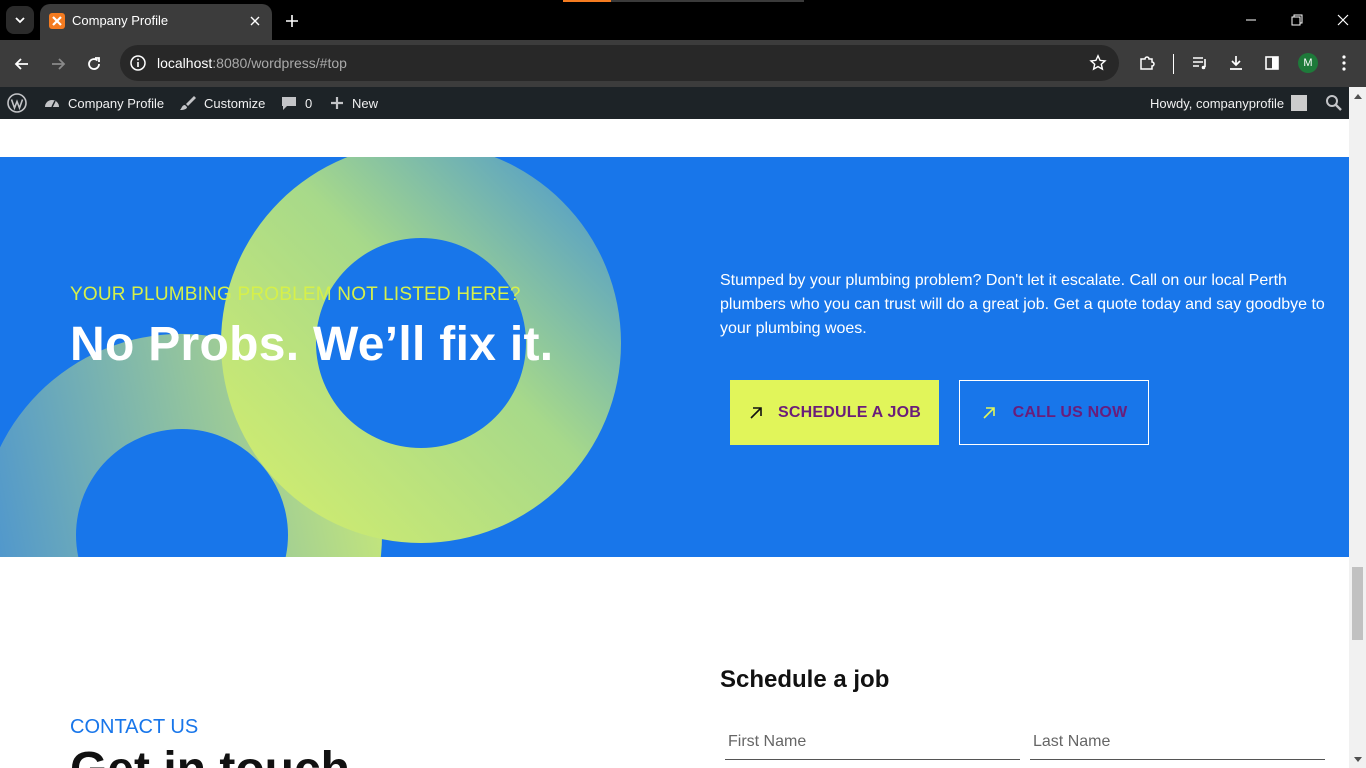 Image resolution: width=1366 pixels, height=768 pixels. I want to click on minimize-icon, so click(1251, 20).